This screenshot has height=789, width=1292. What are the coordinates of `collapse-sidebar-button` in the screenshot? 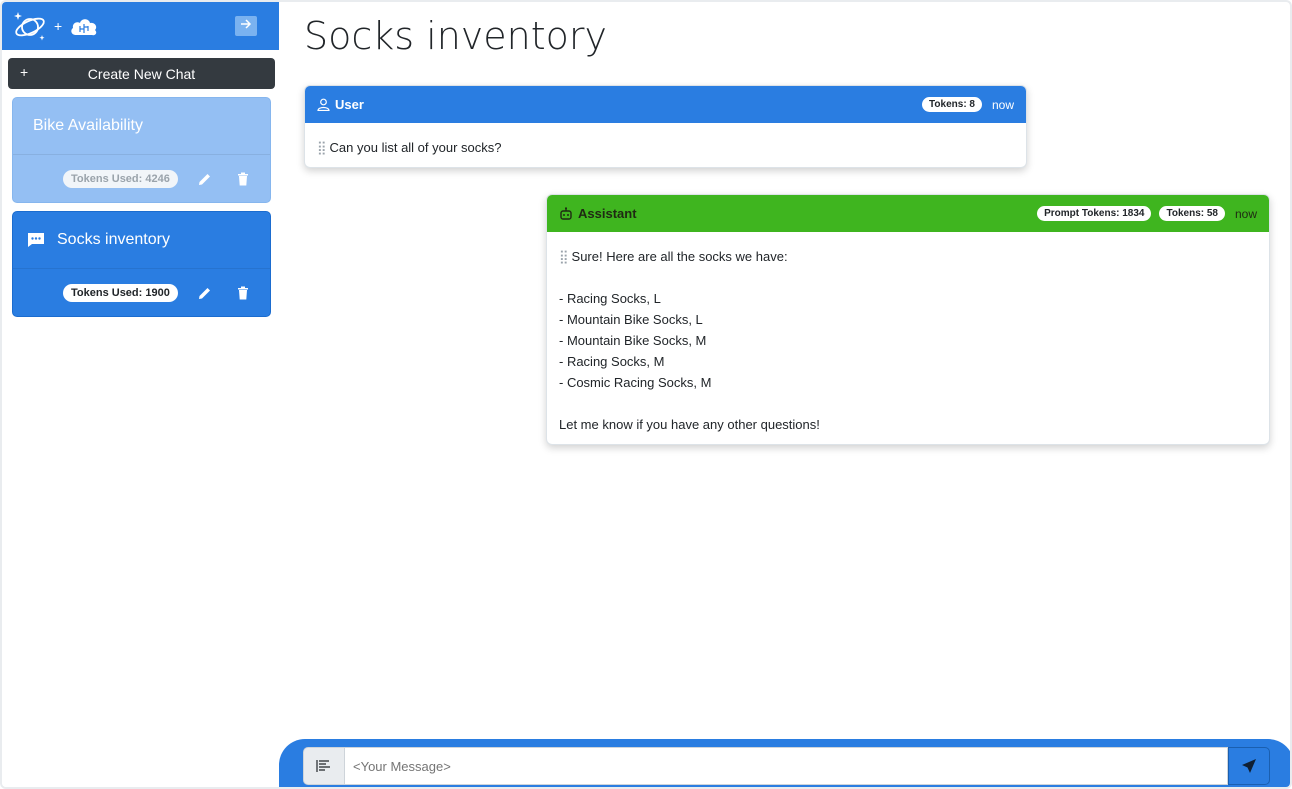 It's located at (246, 26).